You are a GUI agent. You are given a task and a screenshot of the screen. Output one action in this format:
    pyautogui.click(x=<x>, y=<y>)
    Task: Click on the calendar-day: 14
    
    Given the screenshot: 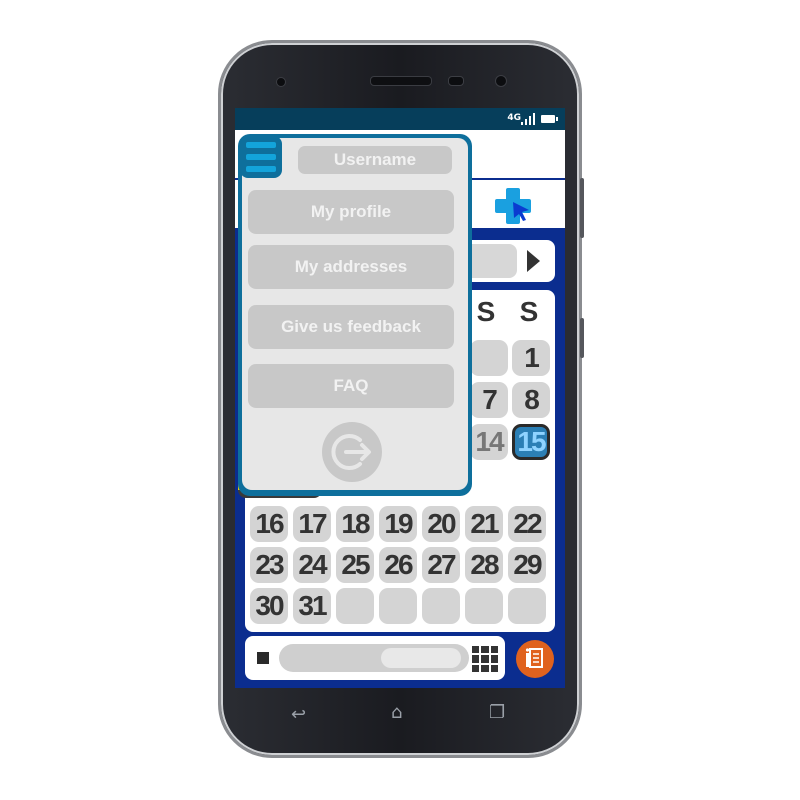 What is the action you would take?
    pyautogui.click(x=489, y=442)
    